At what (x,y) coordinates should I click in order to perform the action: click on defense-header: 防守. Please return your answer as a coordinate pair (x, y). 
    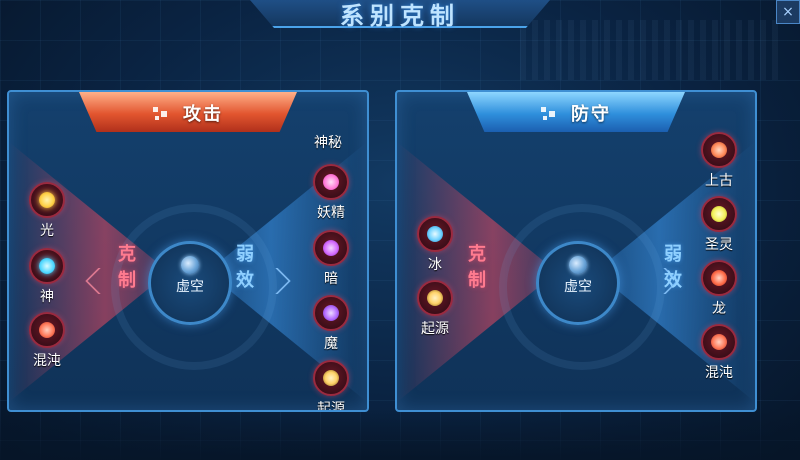
    Looking at the image, I should click on (576, 112).